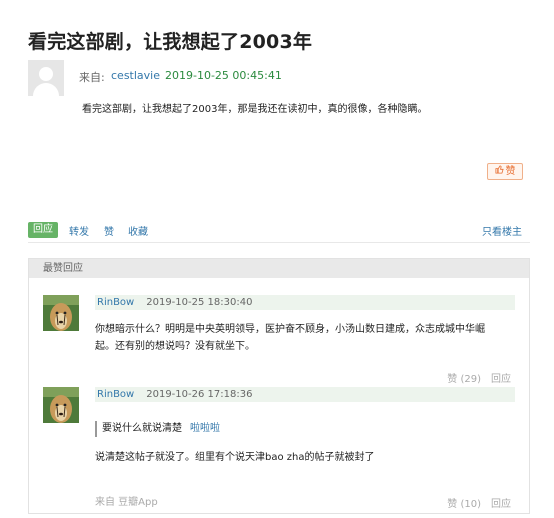  What do you see at coordinates (138, 230) in the screenshot?
I see `collect-link: 收藏` at bounding box center [138, 230].